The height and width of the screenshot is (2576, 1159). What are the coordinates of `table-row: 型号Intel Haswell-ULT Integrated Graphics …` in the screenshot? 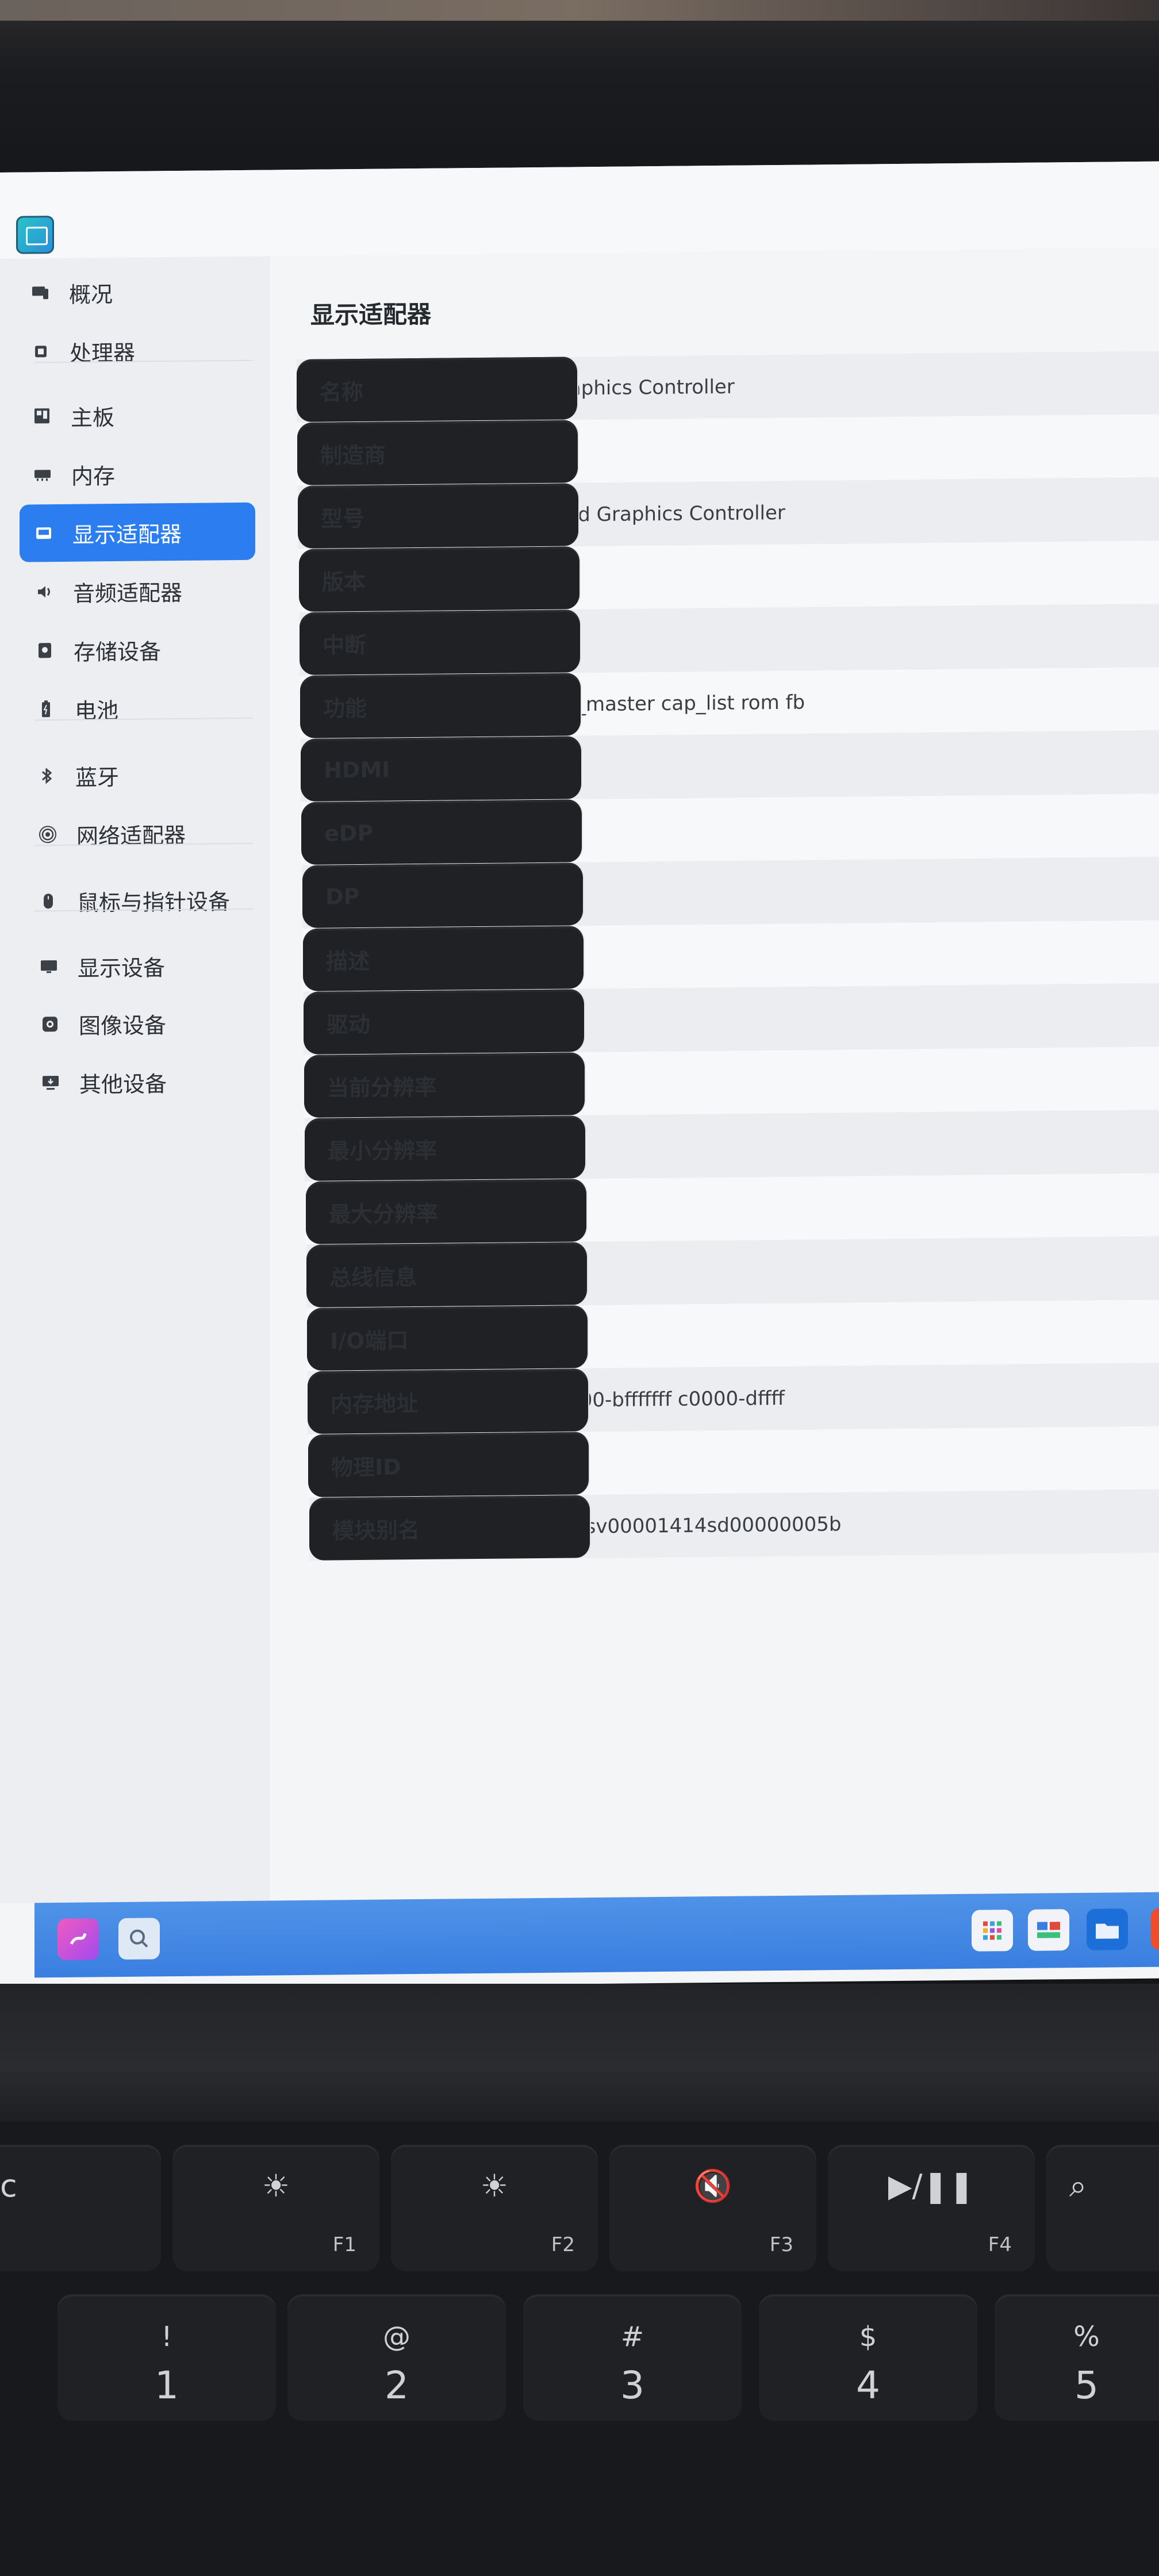 It's located at (728, 513).